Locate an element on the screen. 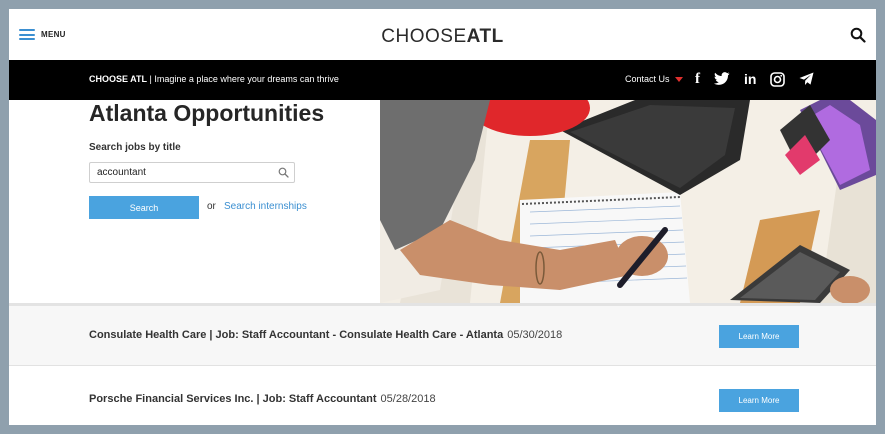  top-header: MENU CHOOSEATL is located at coordinates (442, 35).